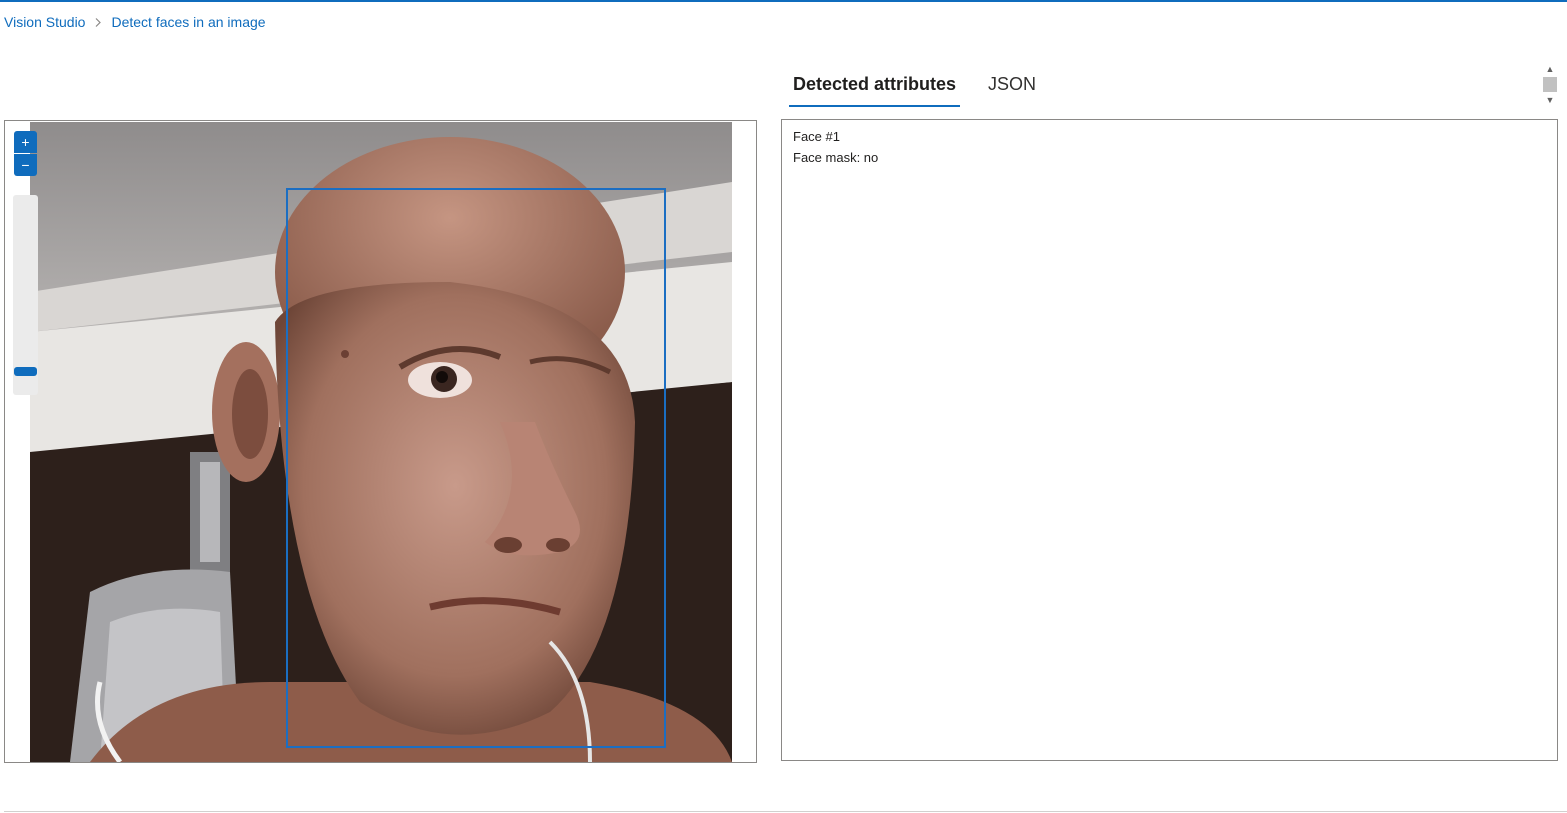 Image resolution: width=1567 pixels, height=813 pixels. I want to click on divider, so click(785, 811).